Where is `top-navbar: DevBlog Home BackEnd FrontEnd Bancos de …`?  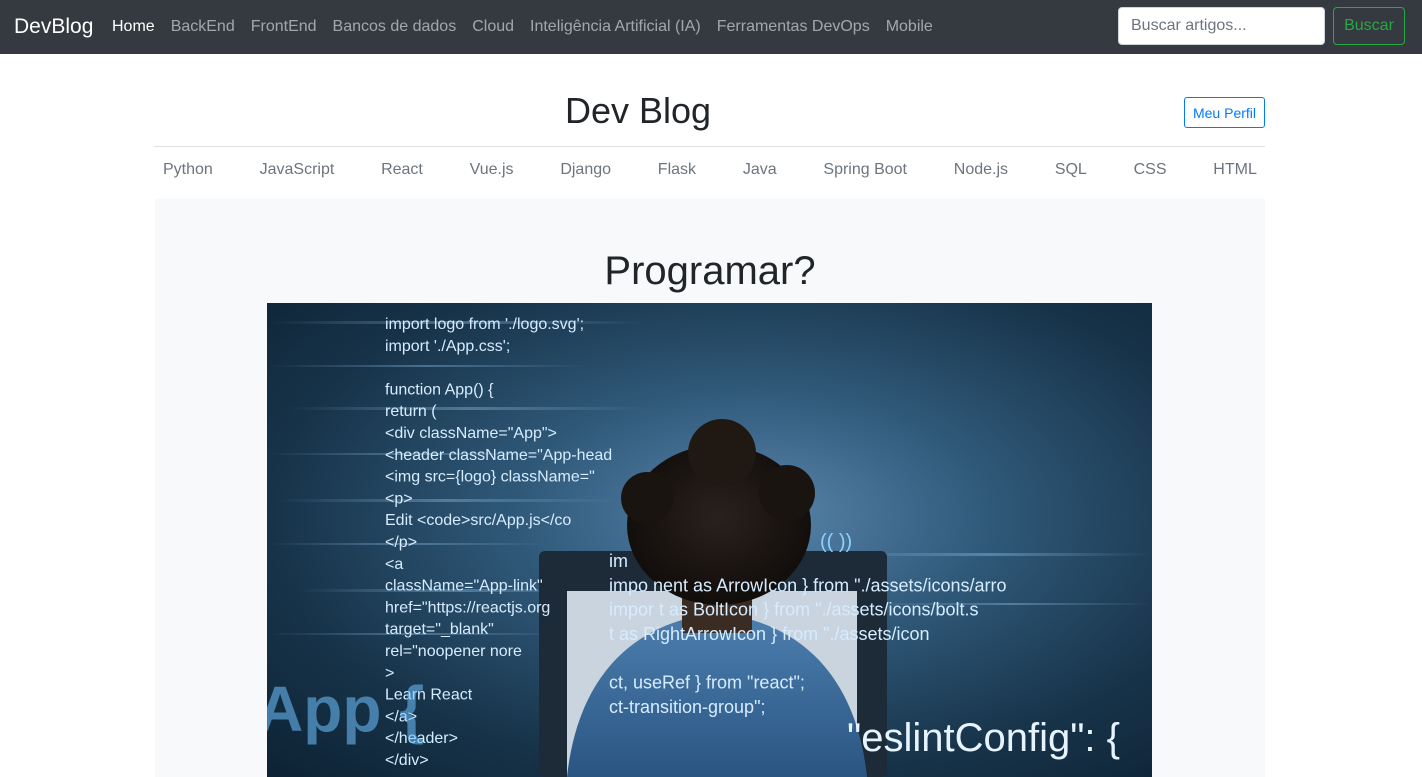 top-navbar: DevBlog Home BackEnd FrontEnd Bancos de … is located at coordinates (711, 27).